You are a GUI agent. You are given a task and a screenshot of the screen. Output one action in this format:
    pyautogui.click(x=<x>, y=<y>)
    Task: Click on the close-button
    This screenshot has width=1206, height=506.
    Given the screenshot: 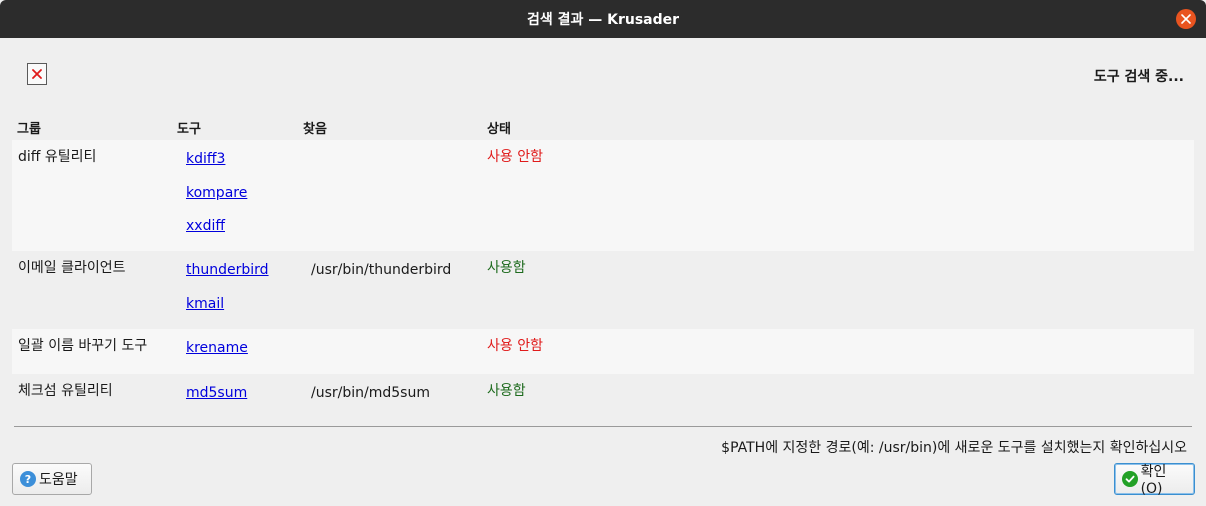 What is the action you would take?
    pyautogui.click(x=1186, y=19)
    